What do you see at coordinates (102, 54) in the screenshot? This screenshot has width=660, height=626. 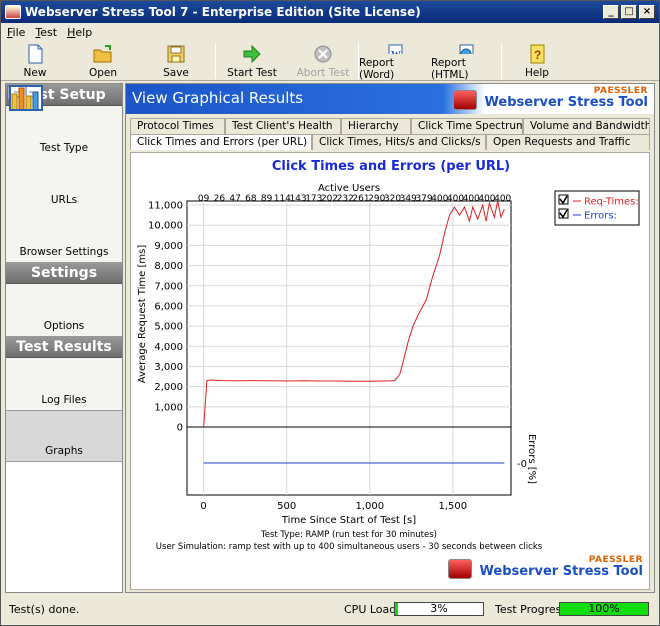 I see `open-folder-icon` at bounding box center [102, 54].